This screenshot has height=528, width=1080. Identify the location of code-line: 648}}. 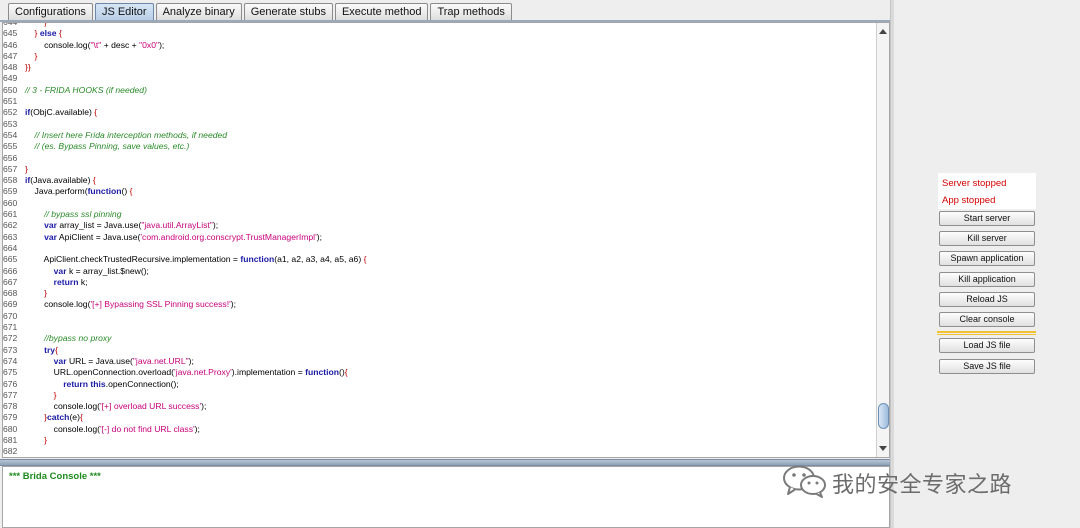
(438, 67).